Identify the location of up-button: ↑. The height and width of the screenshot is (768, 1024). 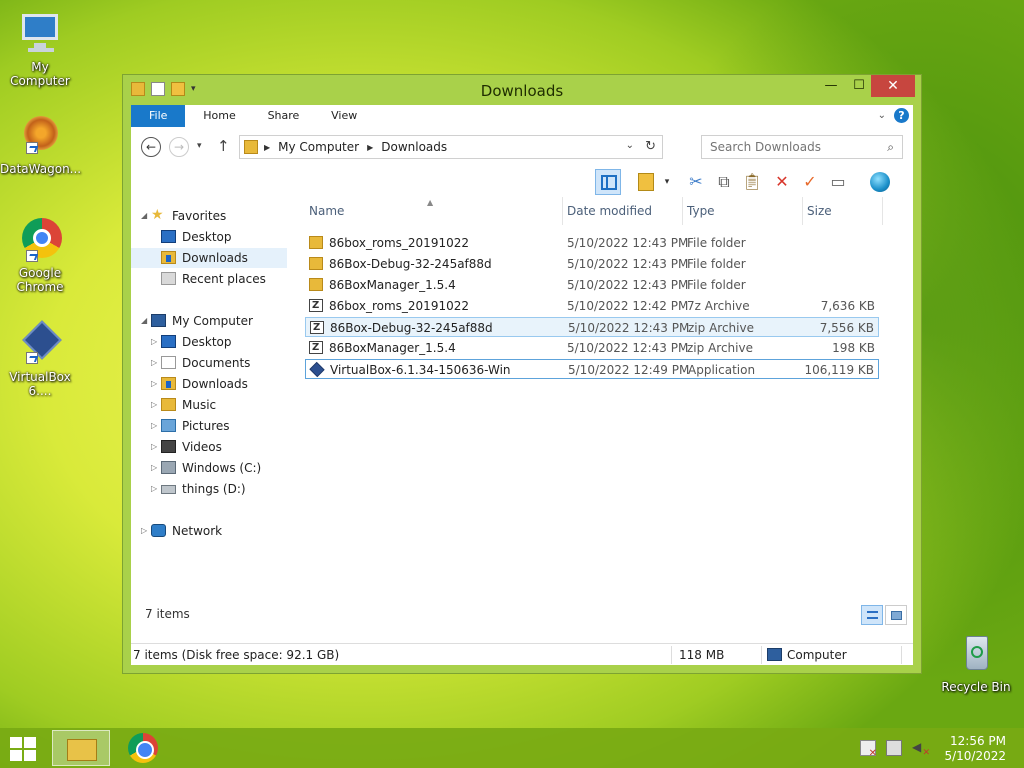
(223, 146).